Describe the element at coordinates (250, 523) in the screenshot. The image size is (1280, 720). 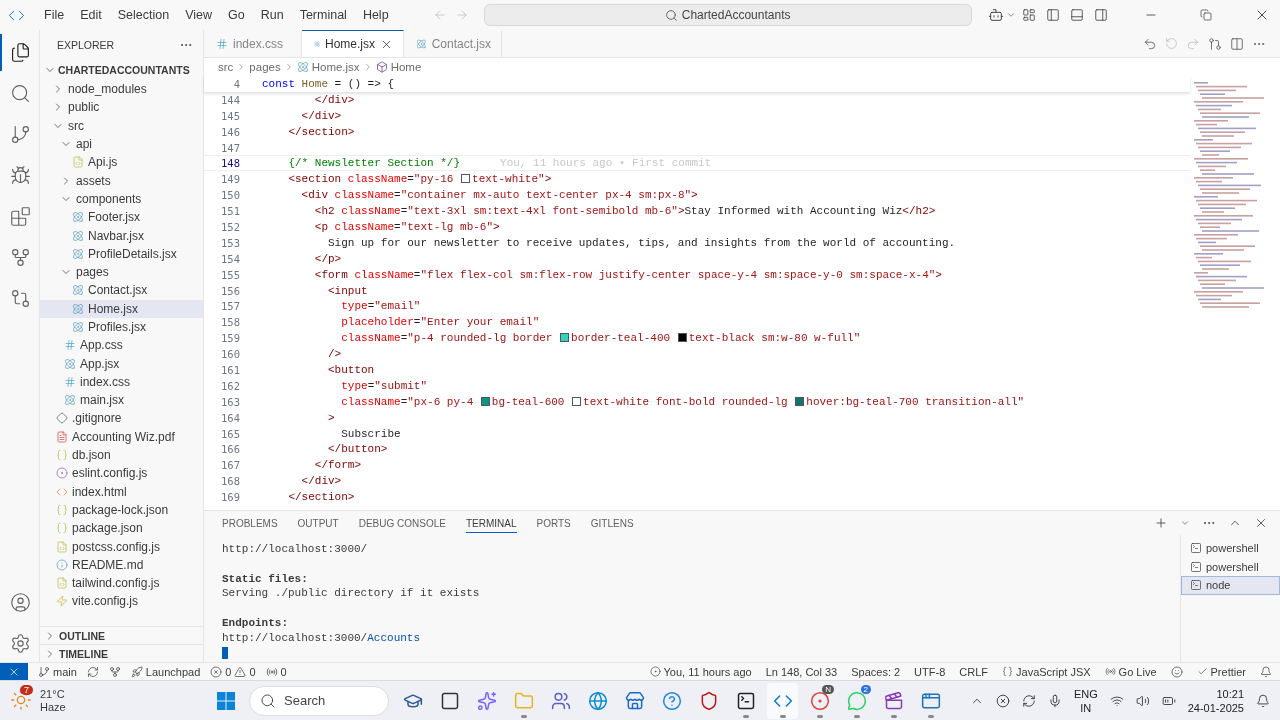
I see `panel-tab: PROBLEMS` at that location.